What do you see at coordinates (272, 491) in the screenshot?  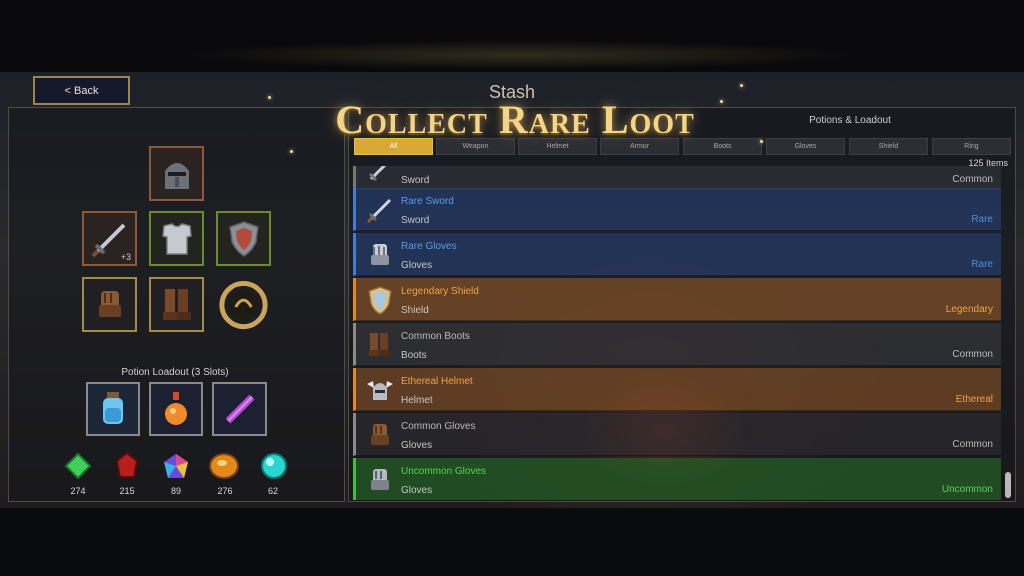 I see `gem-count: 62` at bounding box center [272, 491].